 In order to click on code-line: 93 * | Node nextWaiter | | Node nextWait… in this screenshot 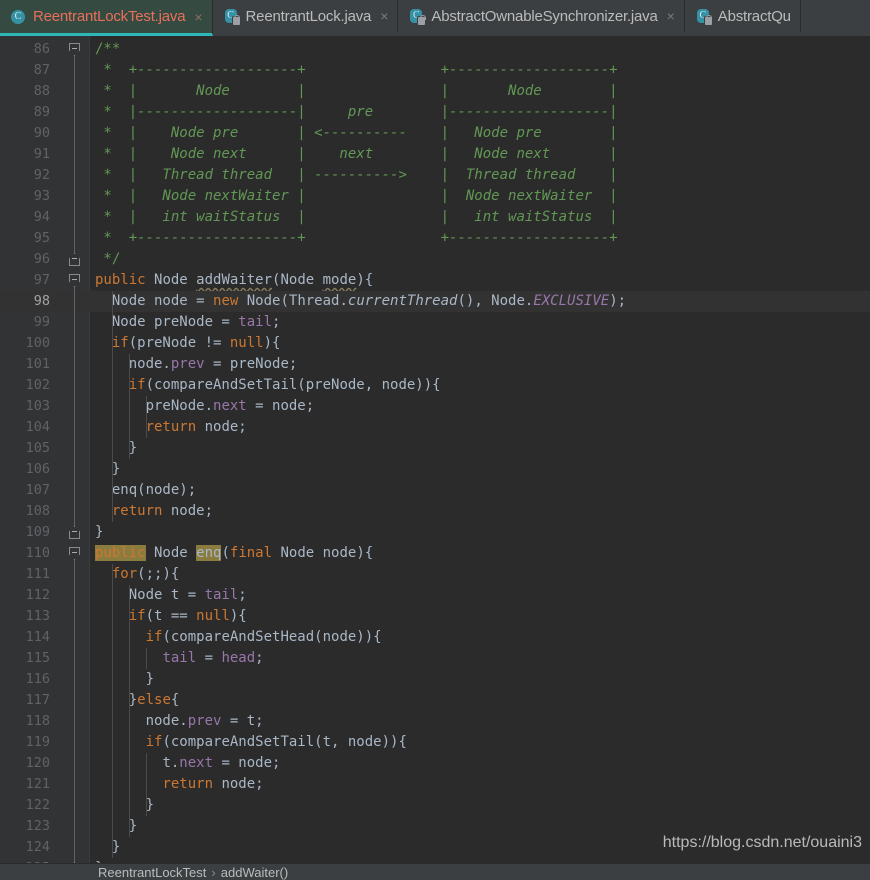, I will do `click(435, 196)`.